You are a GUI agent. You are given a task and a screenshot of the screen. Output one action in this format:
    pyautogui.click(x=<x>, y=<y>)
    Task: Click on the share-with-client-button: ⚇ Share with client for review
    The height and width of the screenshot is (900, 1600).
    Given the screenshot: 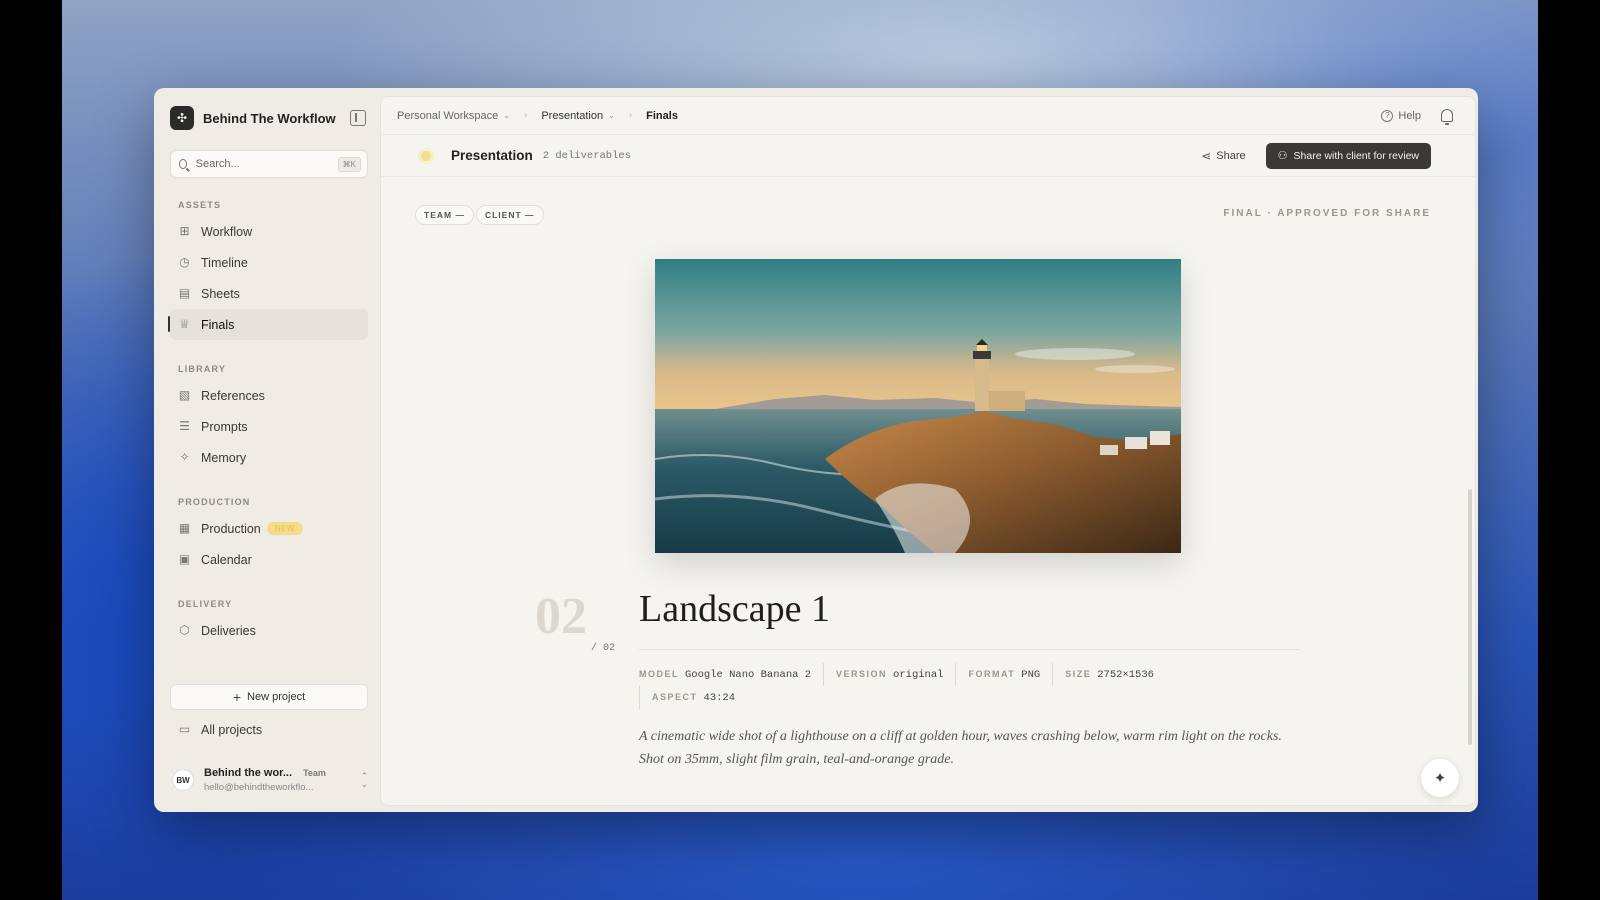 What is the action you would take?
    pyautogui.click(x=1348, y=155)
    